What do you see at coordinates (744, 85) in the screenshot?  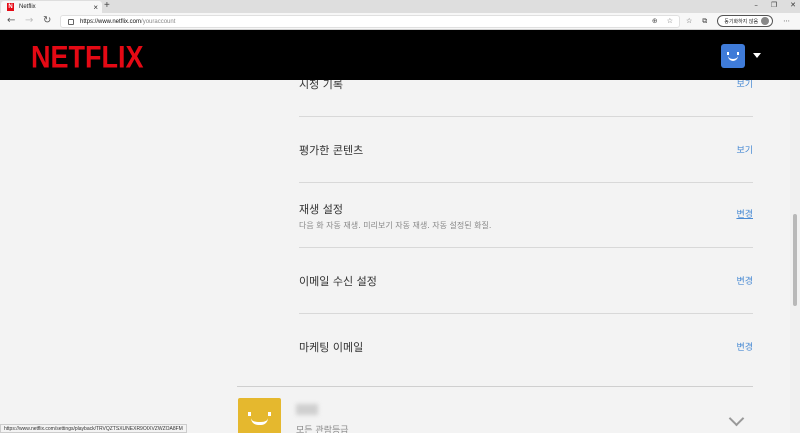 I see `view-viewing-history-link: 보기` at bounding box center [744, 85].